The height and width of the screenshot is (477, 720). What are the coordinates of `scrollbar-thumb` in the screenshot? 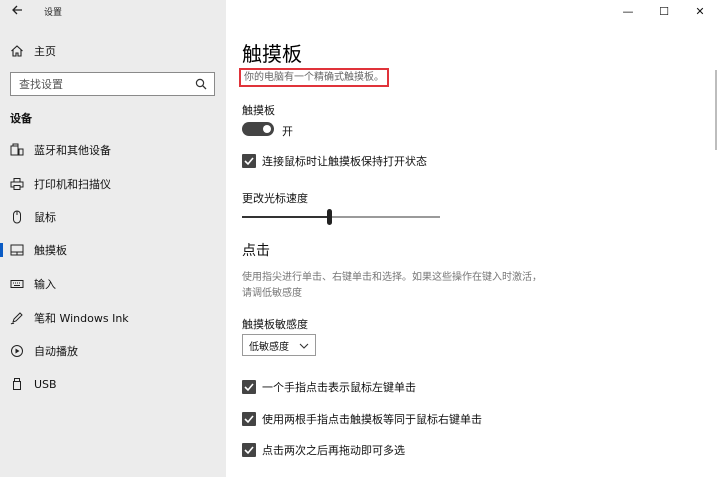 It's located at (716, 110).